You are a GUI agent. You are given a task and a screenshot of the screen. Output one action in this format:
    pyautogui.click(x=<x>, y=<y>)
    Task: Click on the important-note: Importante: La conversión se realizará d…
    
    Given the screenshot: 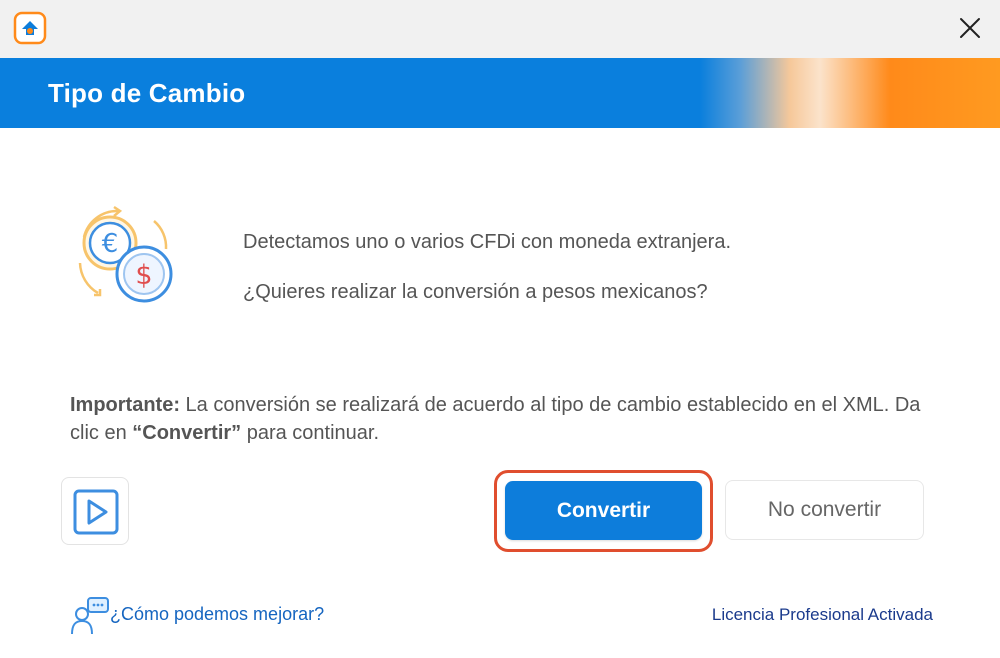 What is the action you would take?
    pyautogui.click(x=510, y=419)
    